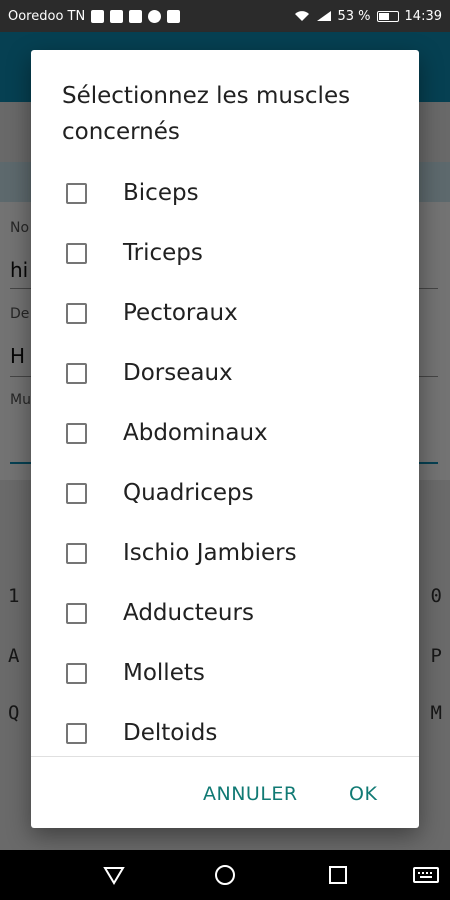 This screenshot has height=900, width=450. What do you see at coordinates (225, 253) in the screenshot?
I see `option-triceps: Triceps` at bounding box center [225, 253].